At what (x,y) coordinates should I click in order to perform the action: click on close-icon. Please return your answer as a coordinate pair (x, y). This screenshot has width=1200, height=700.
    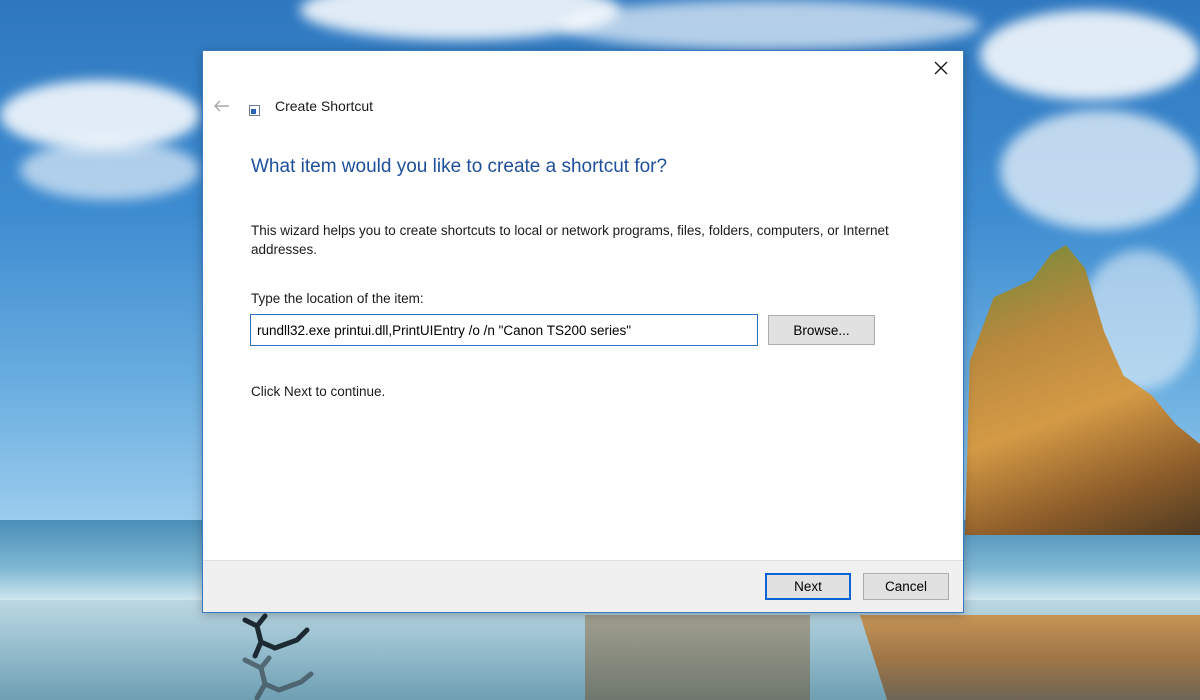
    Looking at the image, I should click on (941, 68).